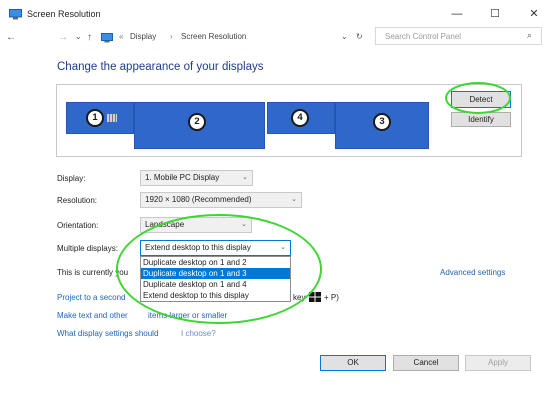  What do you see at coordinates (382, 122) in the screenshot?
I see `monitor-3-number: 3` at bounding box center [382, 122].